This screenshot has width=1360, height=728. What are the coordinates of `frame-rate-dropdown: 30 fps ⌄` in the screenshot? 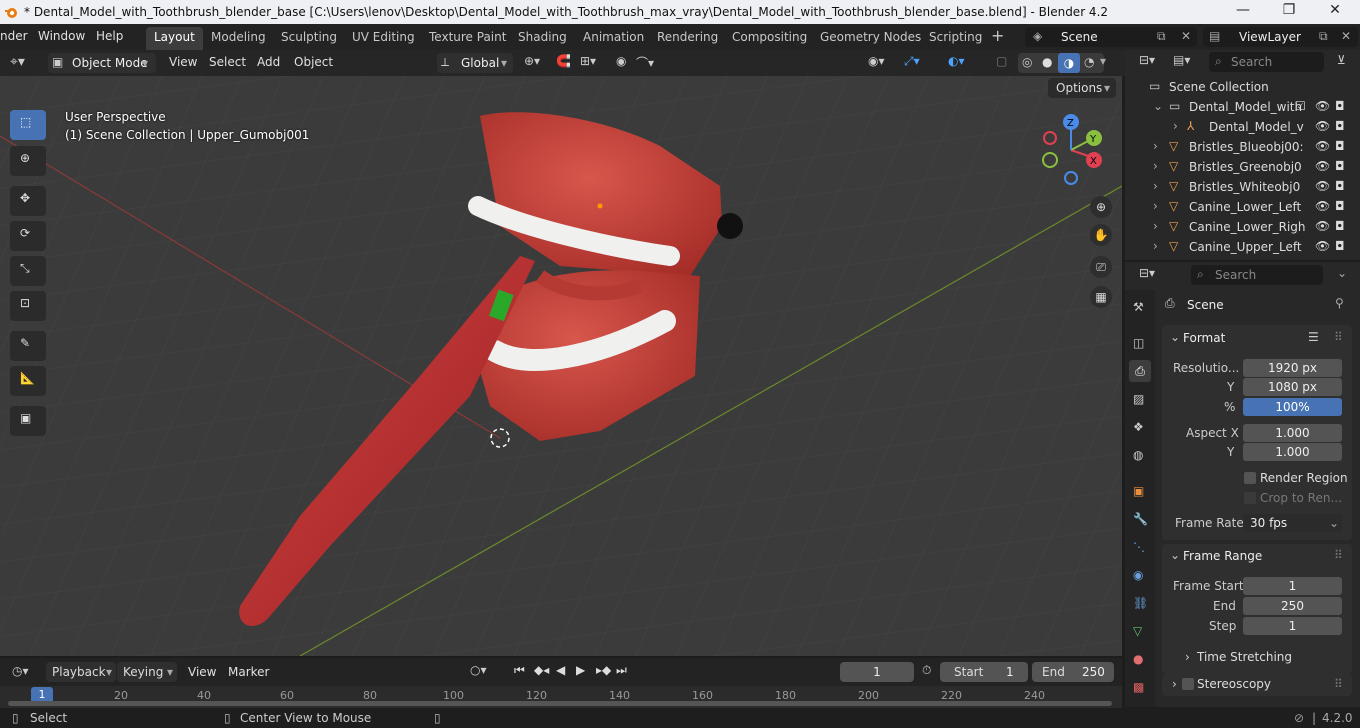 It's located at (1292, 523).